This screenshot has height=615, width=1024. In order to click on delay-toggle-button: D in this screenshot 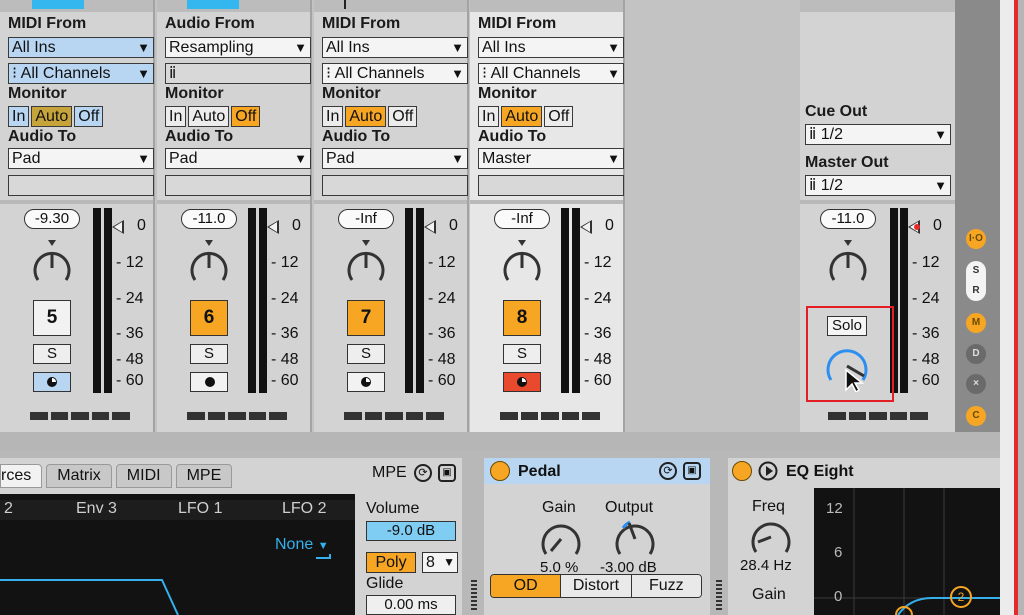, I will do `click(976, 354)`.